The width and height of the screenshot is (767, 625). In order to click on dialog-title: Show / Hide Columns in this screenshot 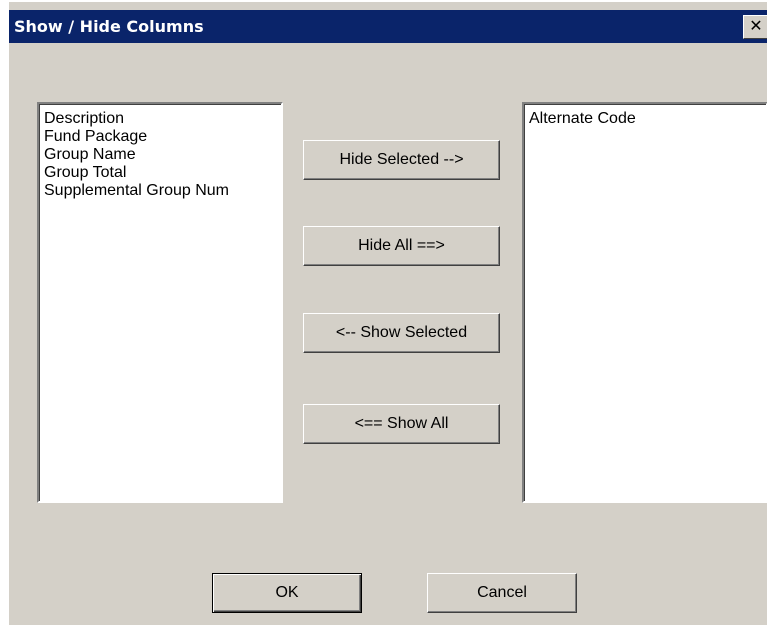, I will do `click(109, 26)`.